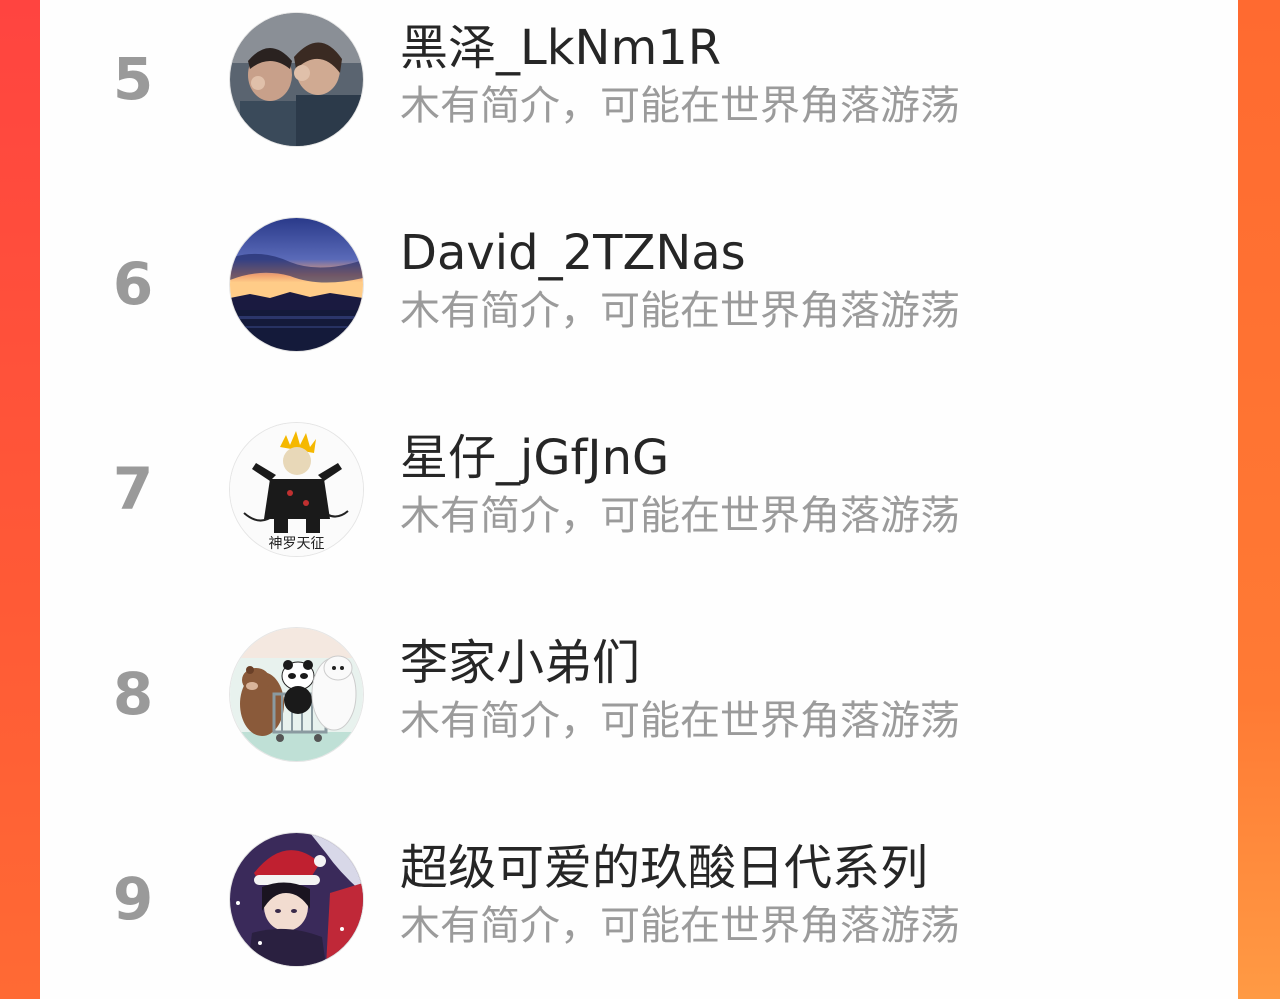 This screenshot has height=999, width=1280. I want to click on rank-number: 9, so click(133, 899).